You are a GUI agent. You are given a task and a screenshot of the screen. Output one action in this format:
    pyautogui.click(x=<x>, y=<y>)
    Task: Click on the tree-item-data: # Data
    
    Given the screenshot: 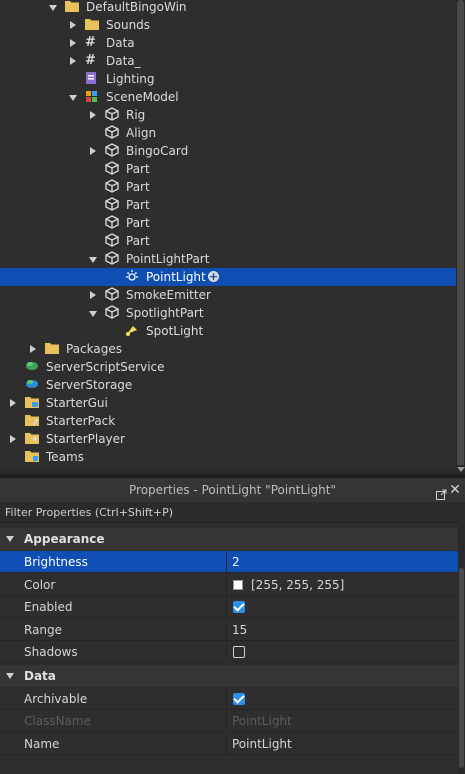 What is the action you would take?
    pyautogui.click(x=228, y=43)
    